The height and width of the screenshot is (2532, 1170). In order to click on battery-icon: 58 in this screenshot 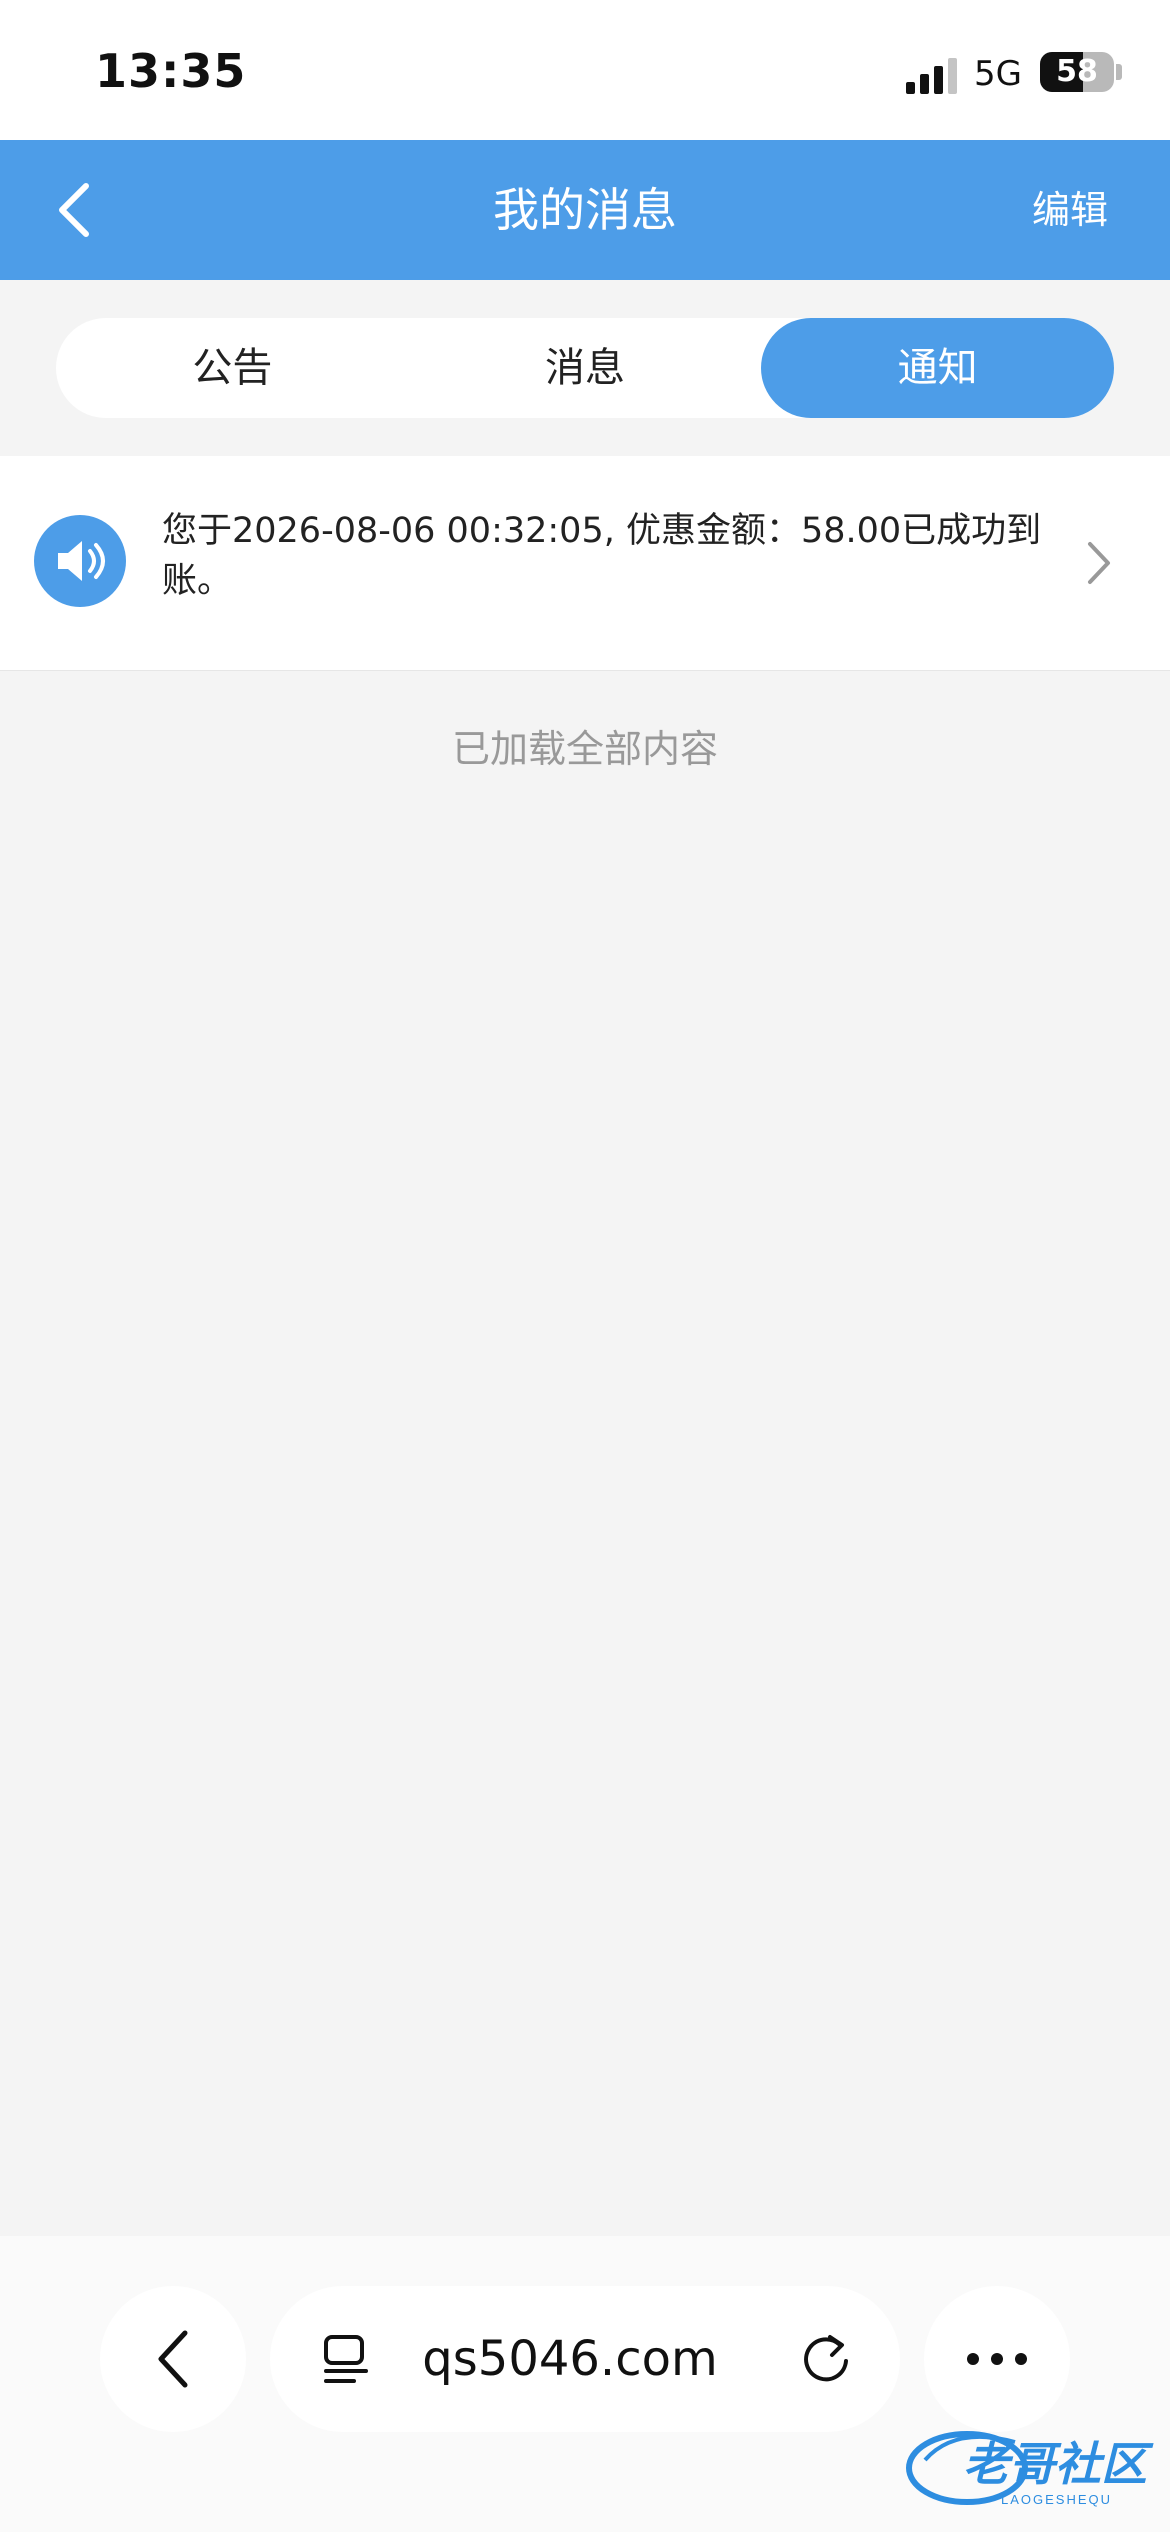, I will do `click(1077, 72)`.